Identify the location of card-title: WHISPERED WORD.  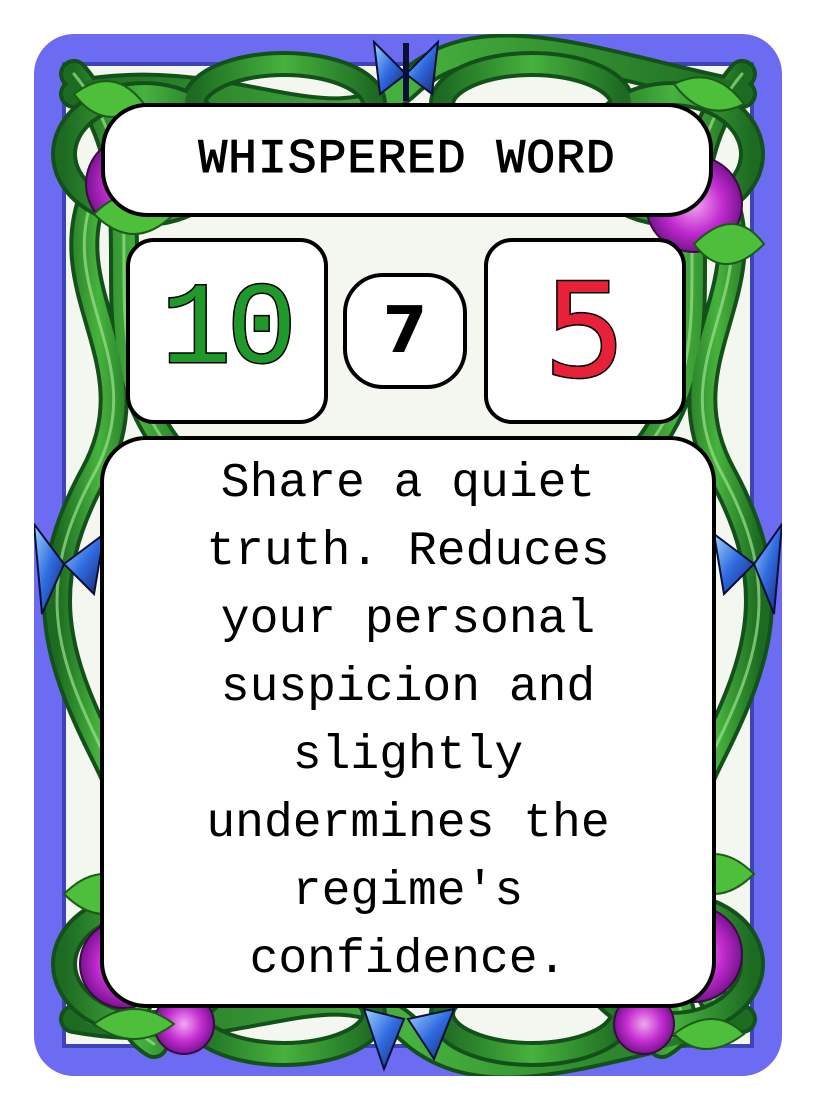
(407, 160).